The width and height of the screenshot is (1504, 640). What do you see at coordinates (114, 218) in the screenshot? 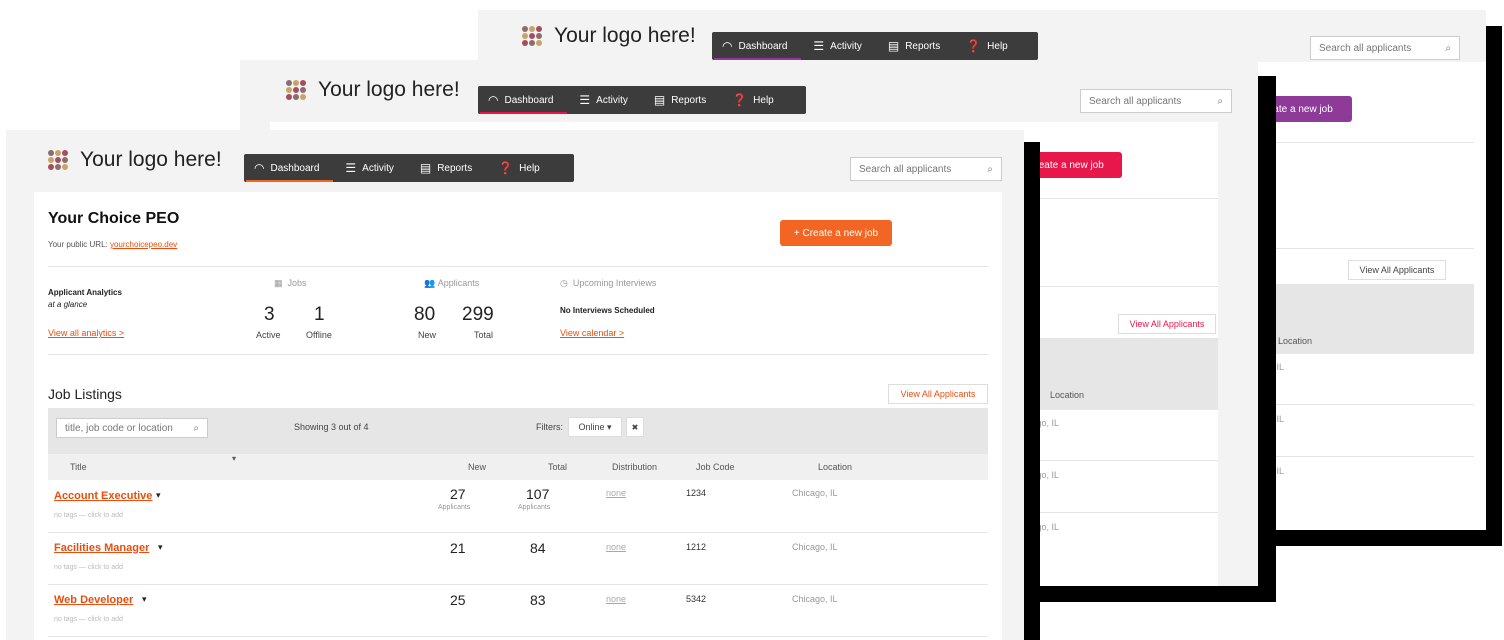
I see `company-name: Your Choice PEO` at bounding box center [114, 218].